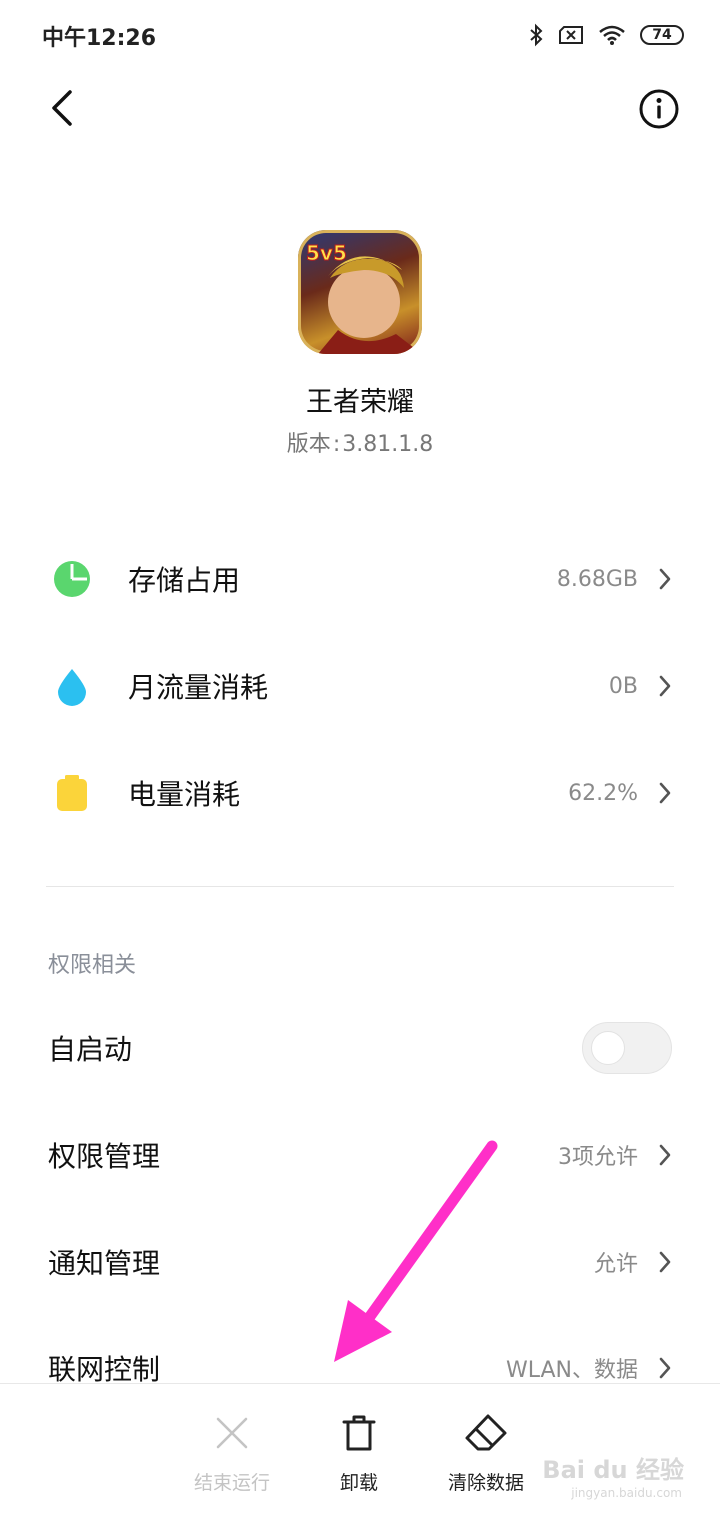  I want to click on version-label: 版本, so click(308, 444).